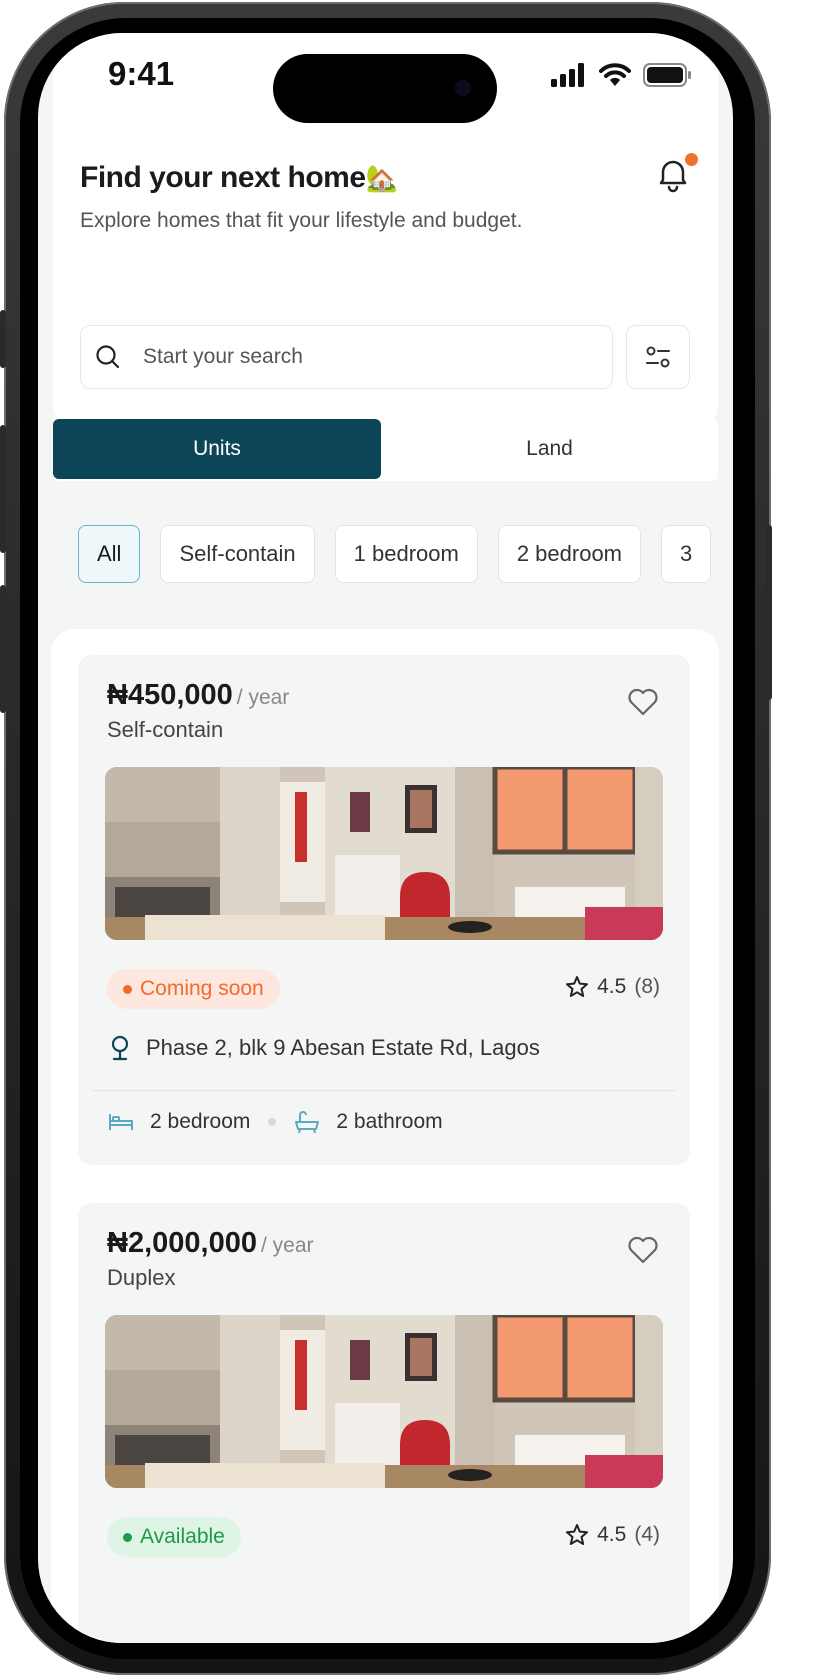 Image resolution: width=823 pixels, height=1677 pixels. I want to click on property-type: Self-contain, so click(165, 729).